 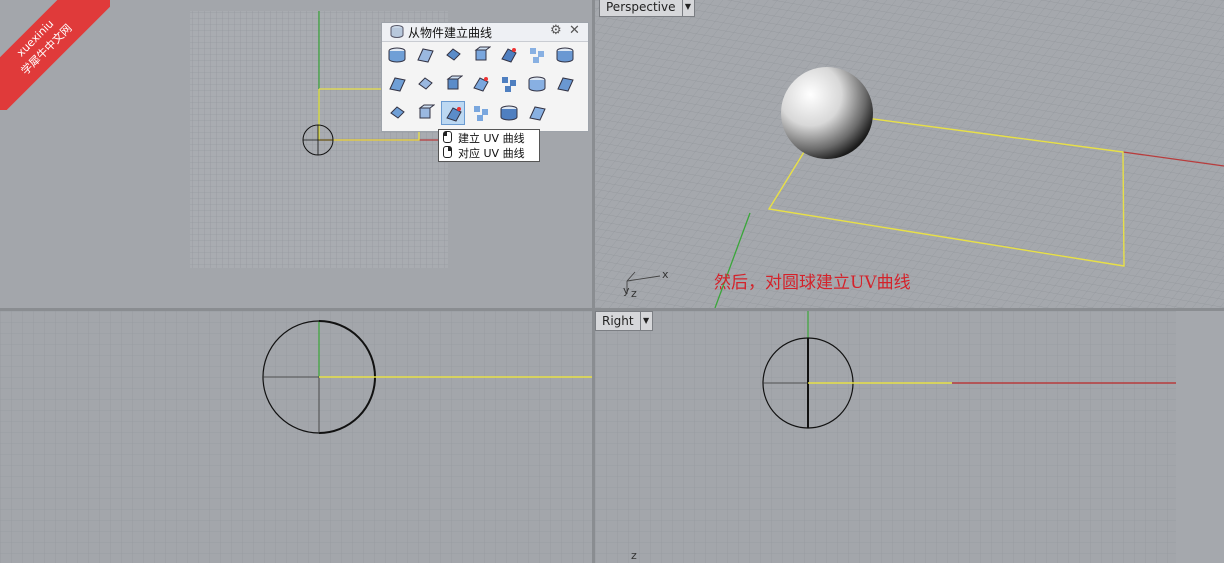 I want to click on extract-wireframe-button, so click(x=425, y=55).